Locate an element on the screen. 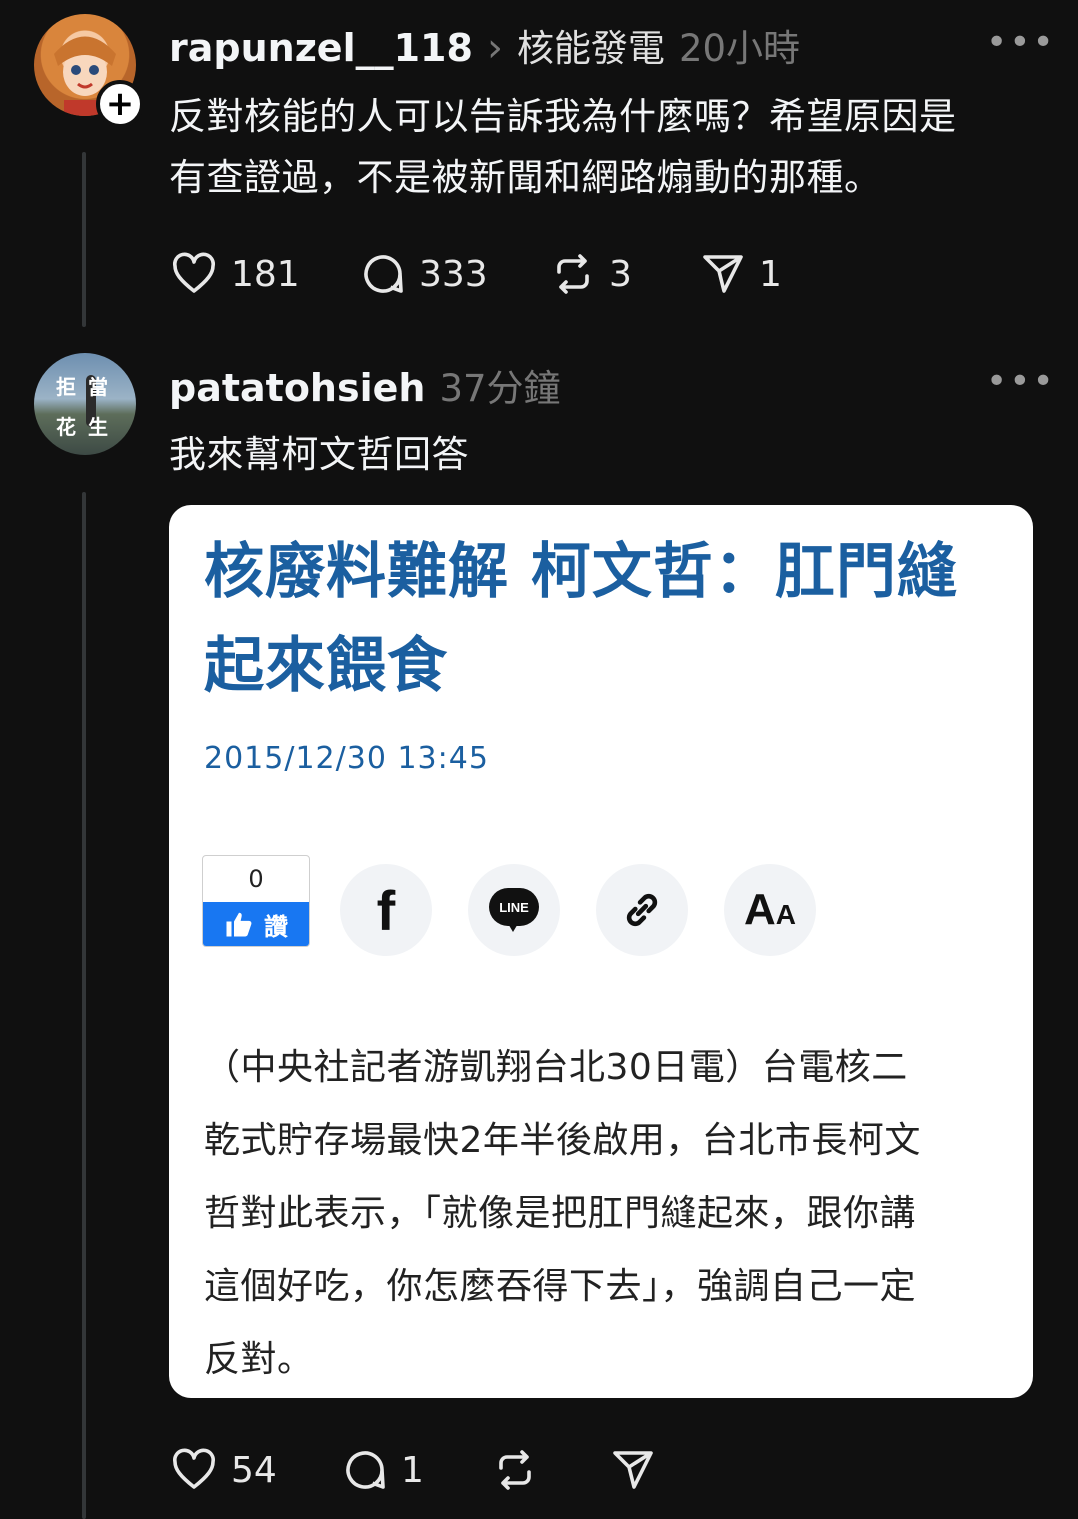  article-title: 核廢料難解 柯文哲：肛門縫 起來餵食 is located at coordinates (604, 619).